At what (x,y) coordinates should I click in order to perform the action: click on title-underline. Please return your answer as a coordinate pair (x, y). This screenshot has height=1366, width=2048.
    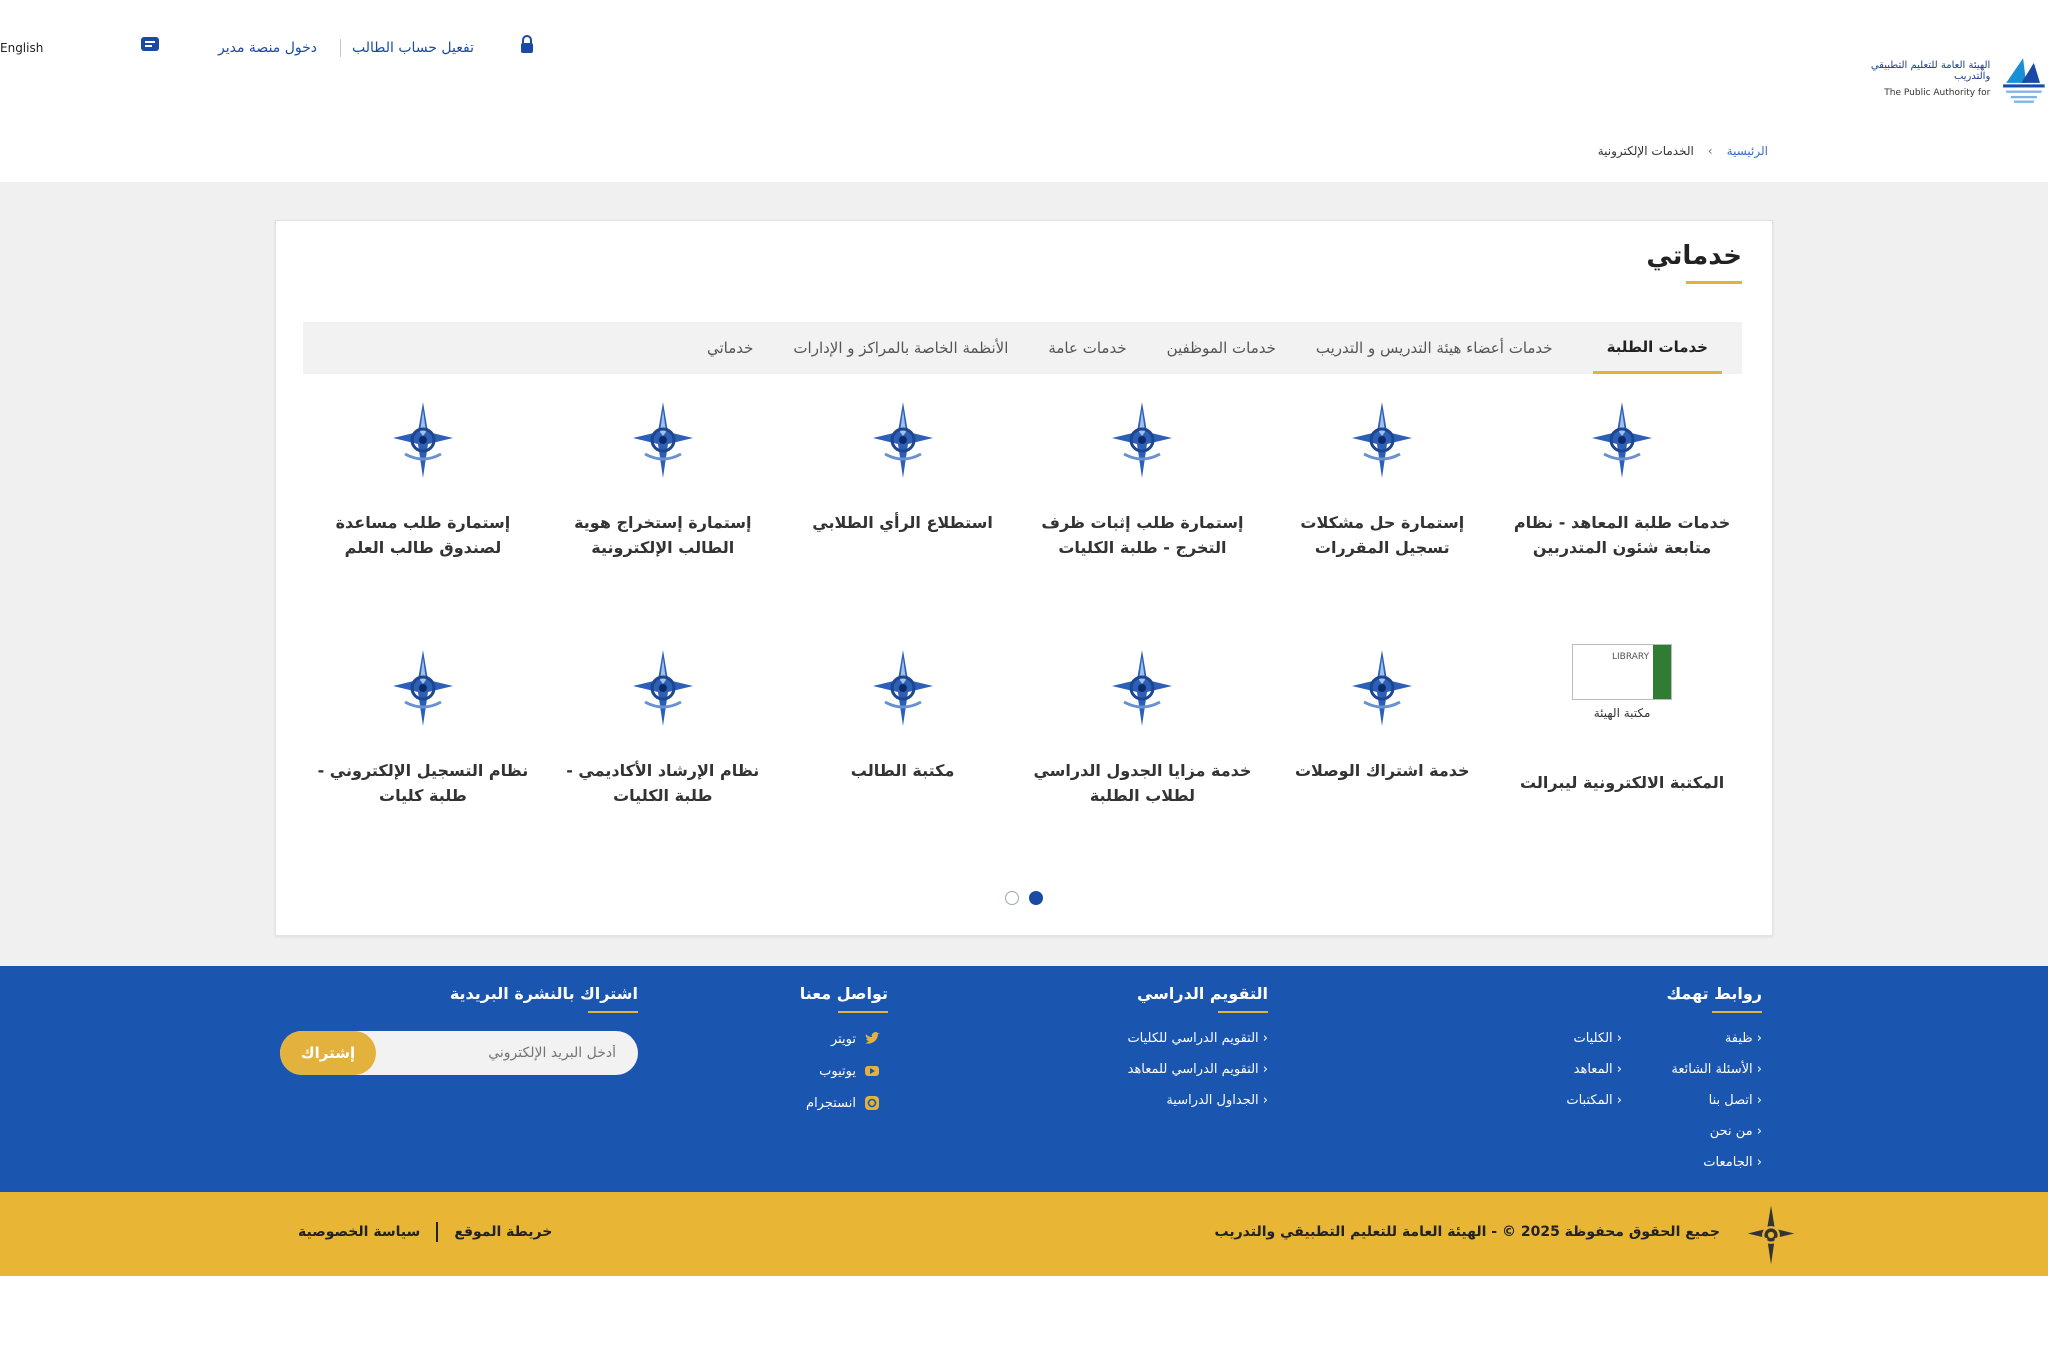
    Looking at the image, I should click on (1714, 282).